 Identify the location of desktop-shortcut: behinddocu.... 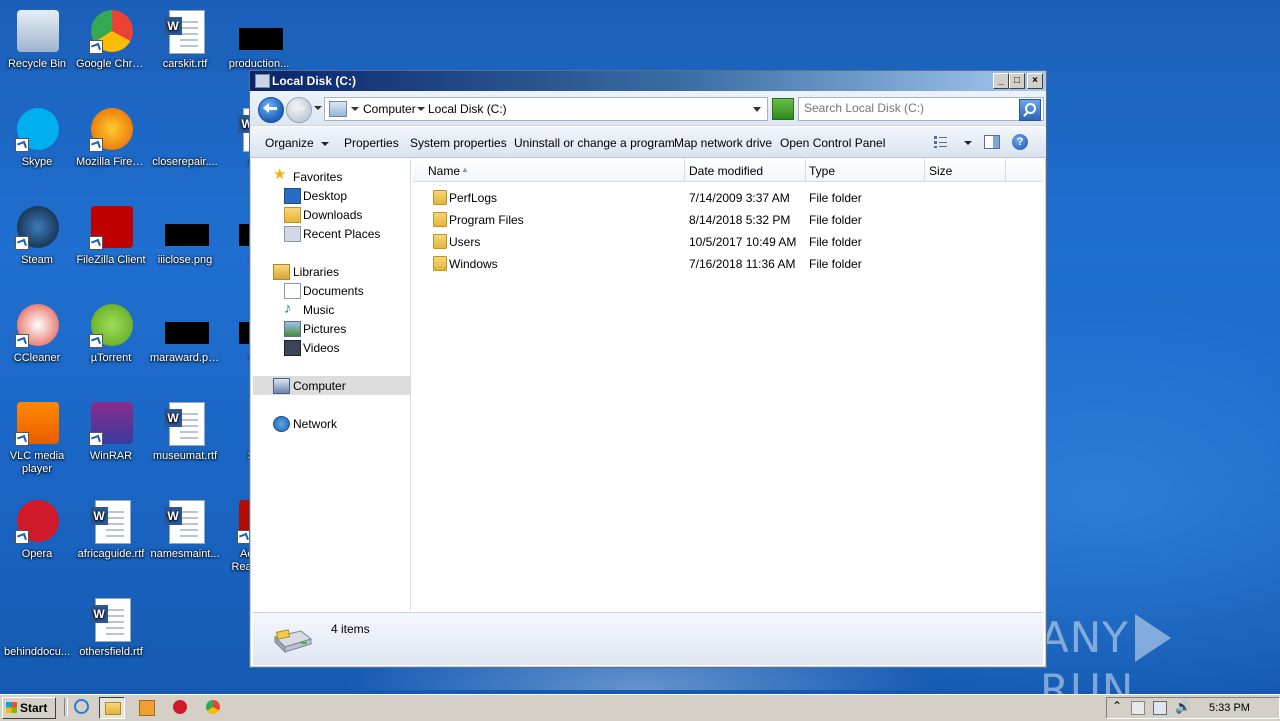
(37, 626).